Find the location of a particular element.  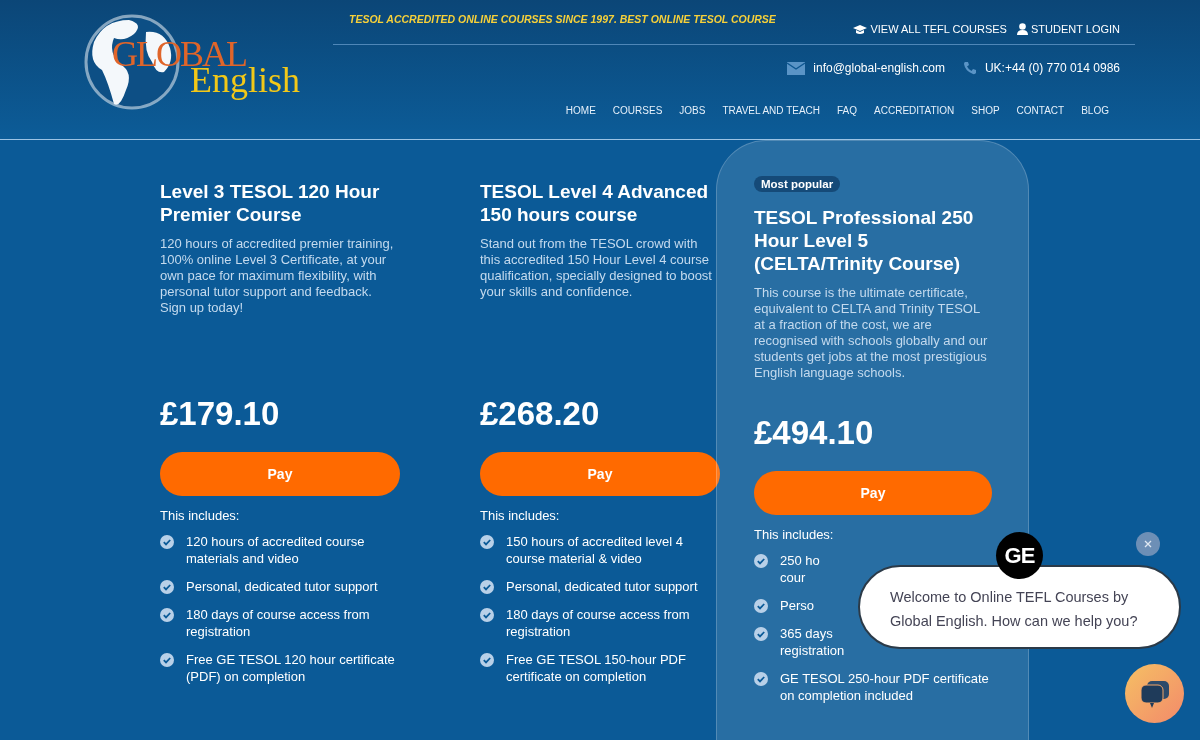

email-text: info@global-english.com is located at coordinates (879, 68).